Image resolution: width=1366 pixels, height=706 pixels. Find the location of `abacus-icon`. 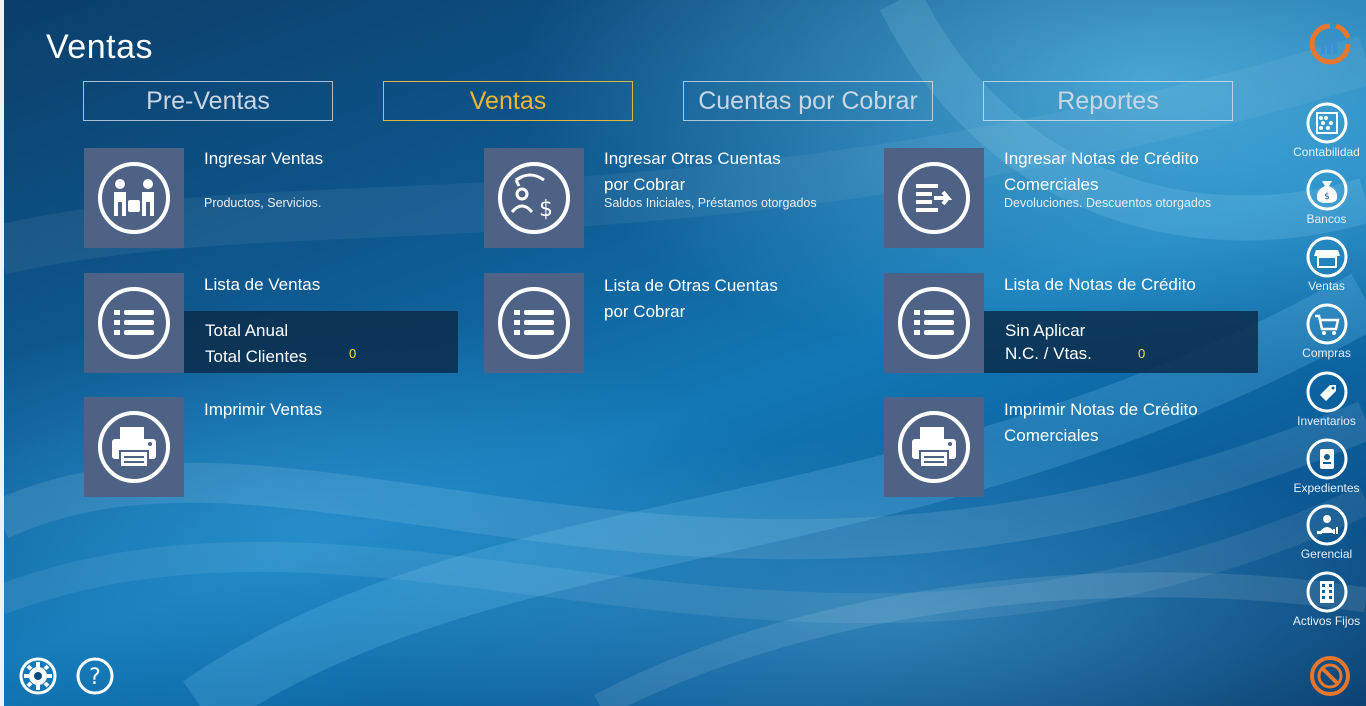

abacus-icon is located at coordinates (1326, 123).